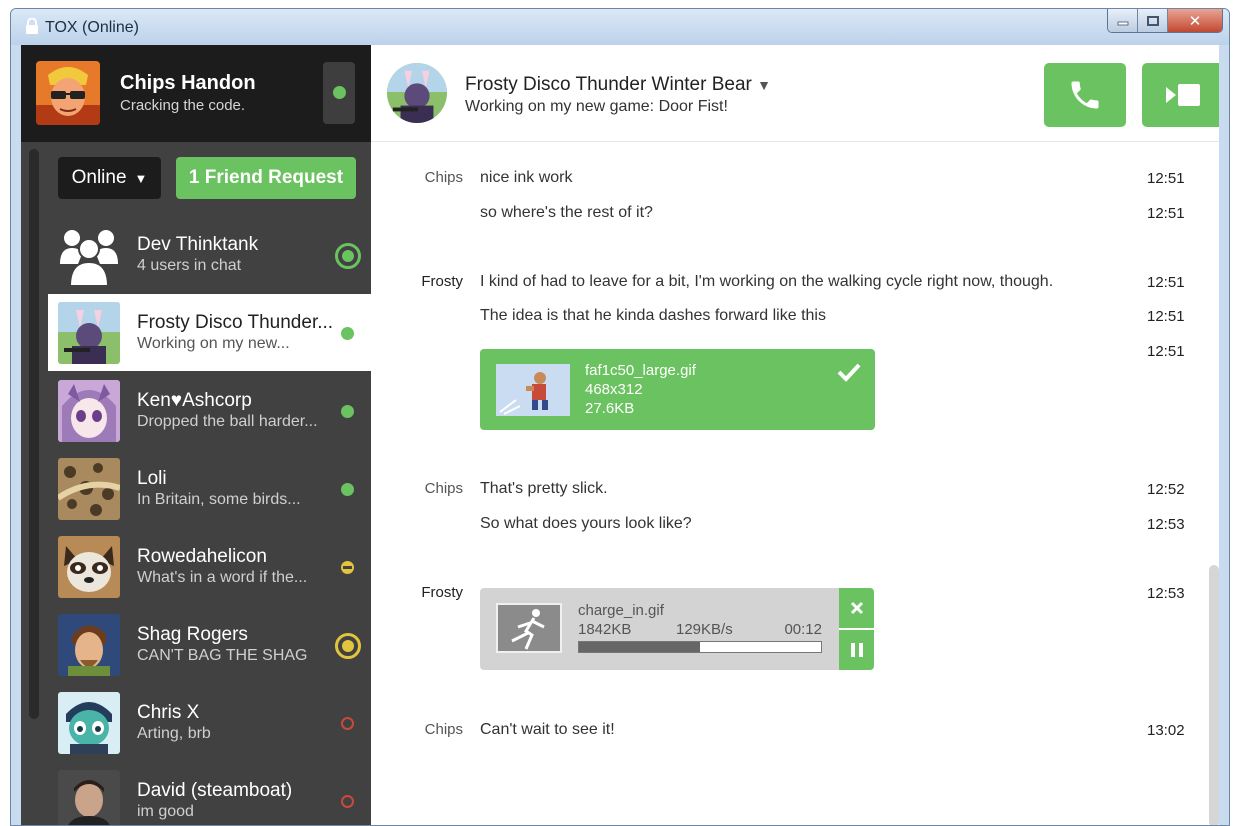 This screenshot has width=1240, height=826. What do you see at coordinates (152, 478) in the screenshot?
I see `friend-name: Loli` at bounding box center [152, 478].